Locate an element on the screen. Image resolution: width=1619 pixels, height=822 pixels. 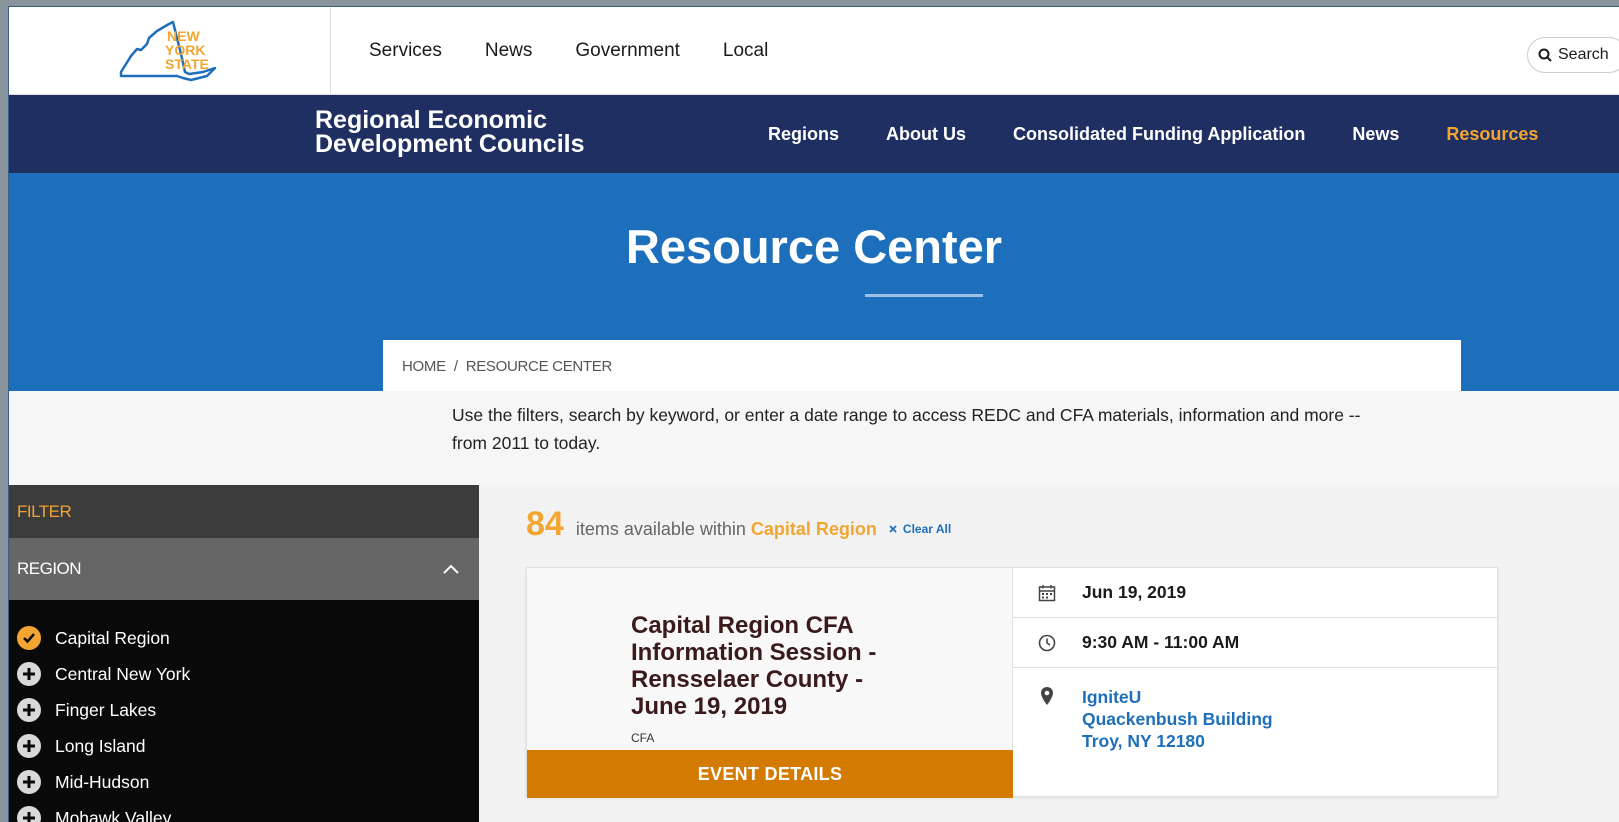
region-item-finger-lakes: Finger Lakes is located at coordinates (244, 710).